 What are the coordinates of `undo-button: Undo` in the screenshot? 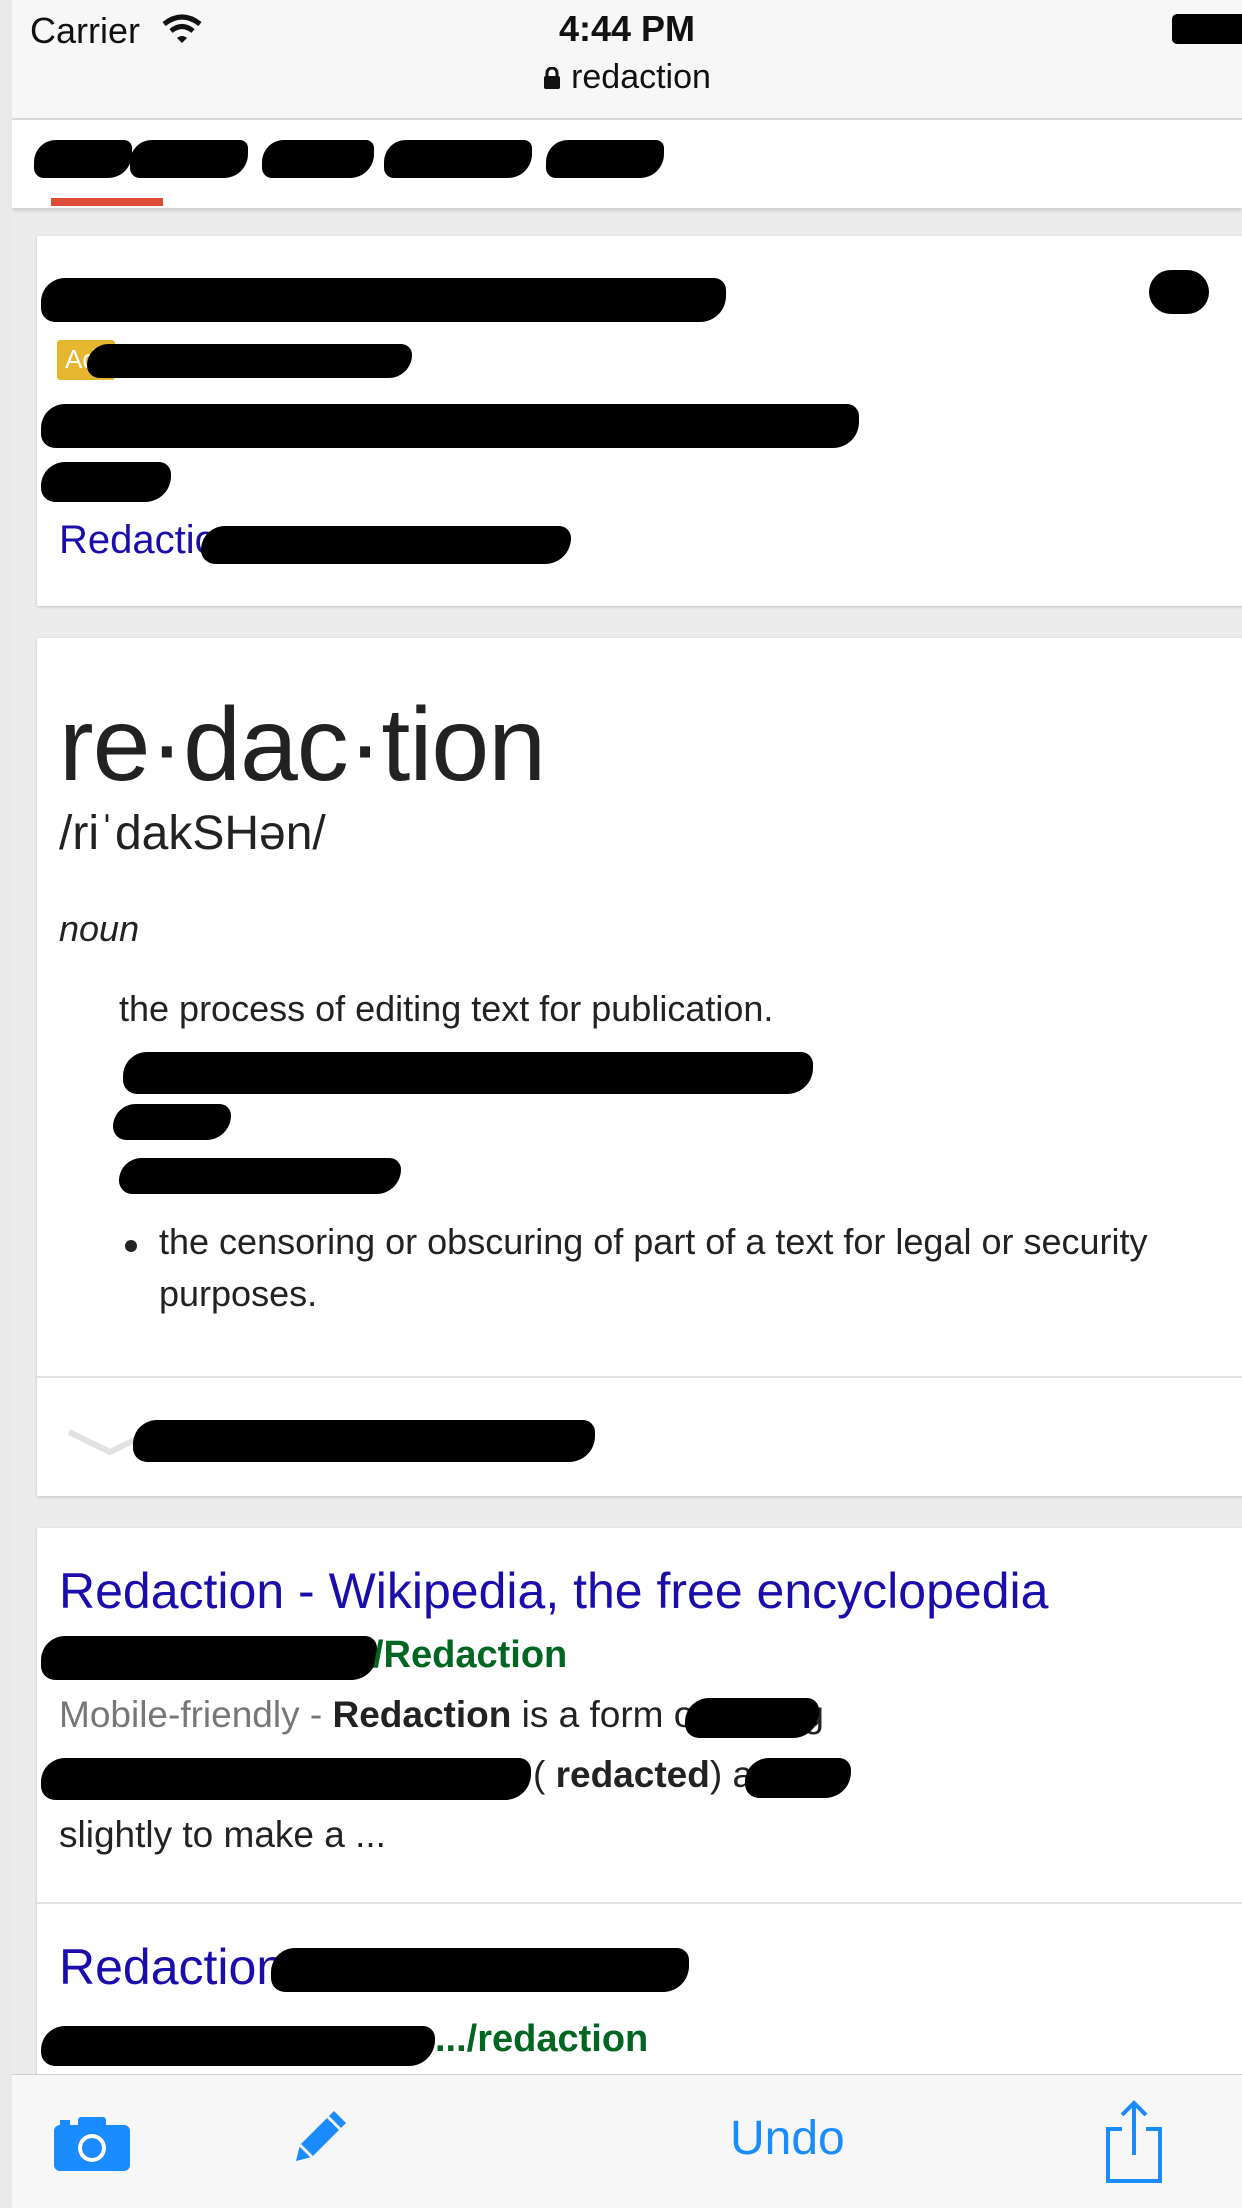 It's located at (787, 2138).